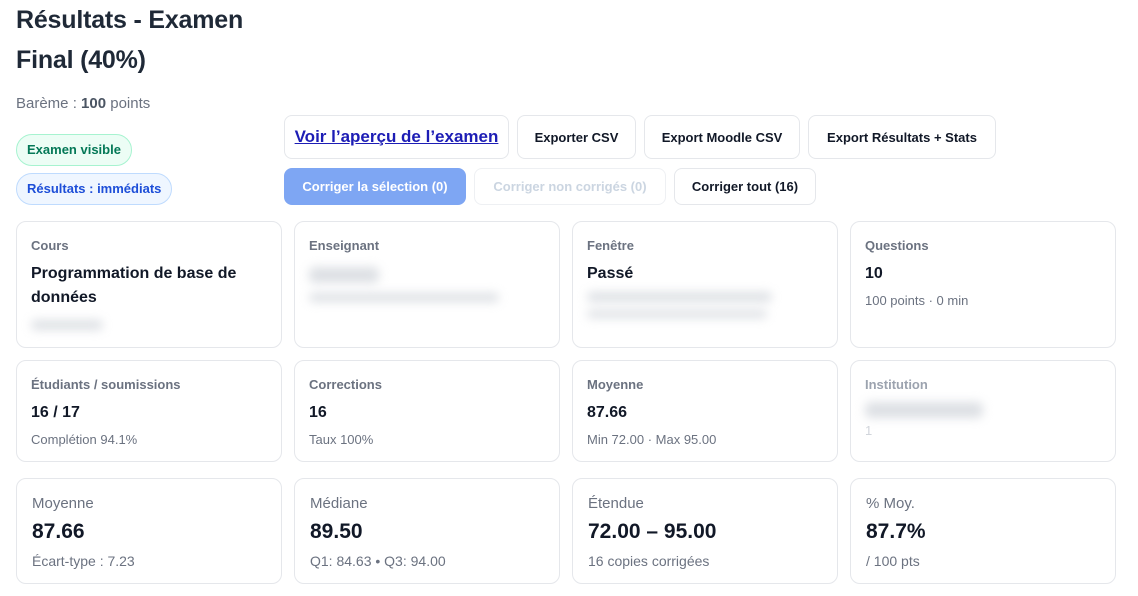  What do you see at coordinates (149, 531) in the screenshot?
I see `stat-mean-card: Moyenne 87.66 Écart-type : 7.23` at bounding box center [149, 531].